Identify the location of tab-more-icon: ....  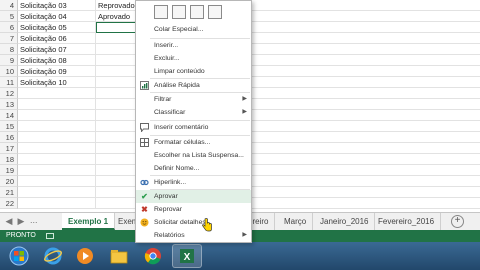
(34, 220).